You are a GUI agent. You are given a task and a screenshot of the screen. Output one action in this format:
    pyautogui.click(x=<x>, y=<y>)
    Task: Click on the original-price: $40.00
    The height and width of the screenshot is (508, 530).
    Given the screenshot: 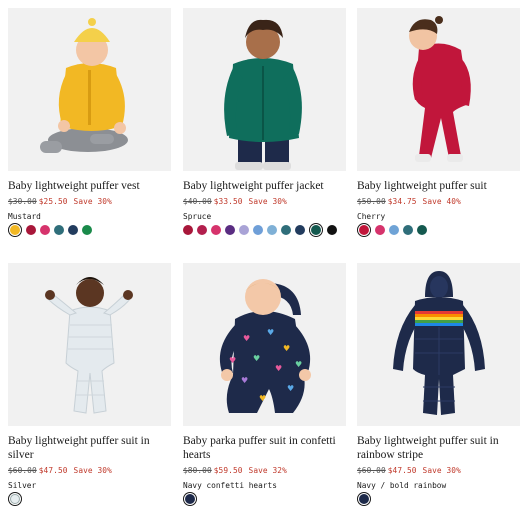 What is the action you would take?
    pyautogui.click(x=197, y=201)
    